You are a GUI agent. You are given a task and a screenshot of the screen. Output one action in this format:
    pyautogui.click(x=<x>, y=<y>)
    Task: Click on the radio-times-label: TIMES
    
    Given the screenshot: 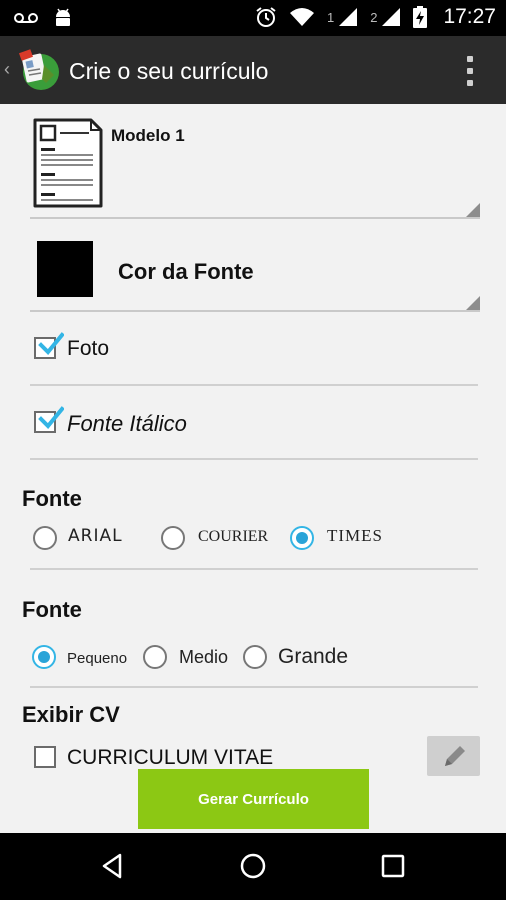 What is the action you would take?
    pyautogui.click(x=355, y=536)
    